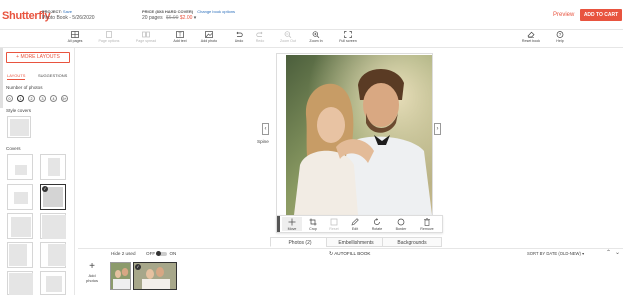 The height and width of the screenshot is (295, 623). I want to click on help-button: ? Help, so click(560, 36).